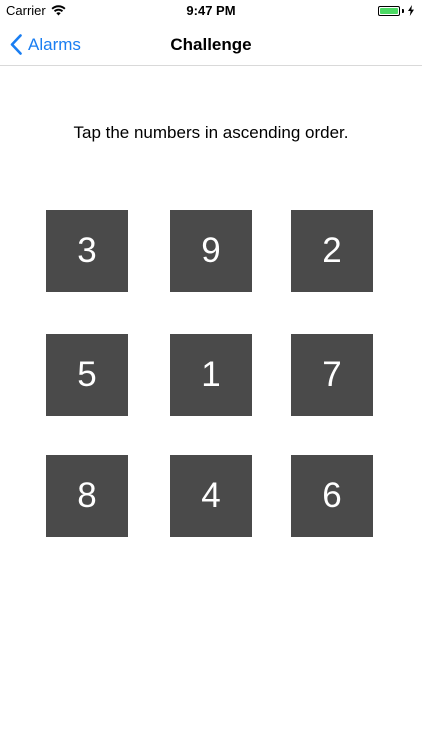  I want to click on number-tile: 8, so click(87, 496).